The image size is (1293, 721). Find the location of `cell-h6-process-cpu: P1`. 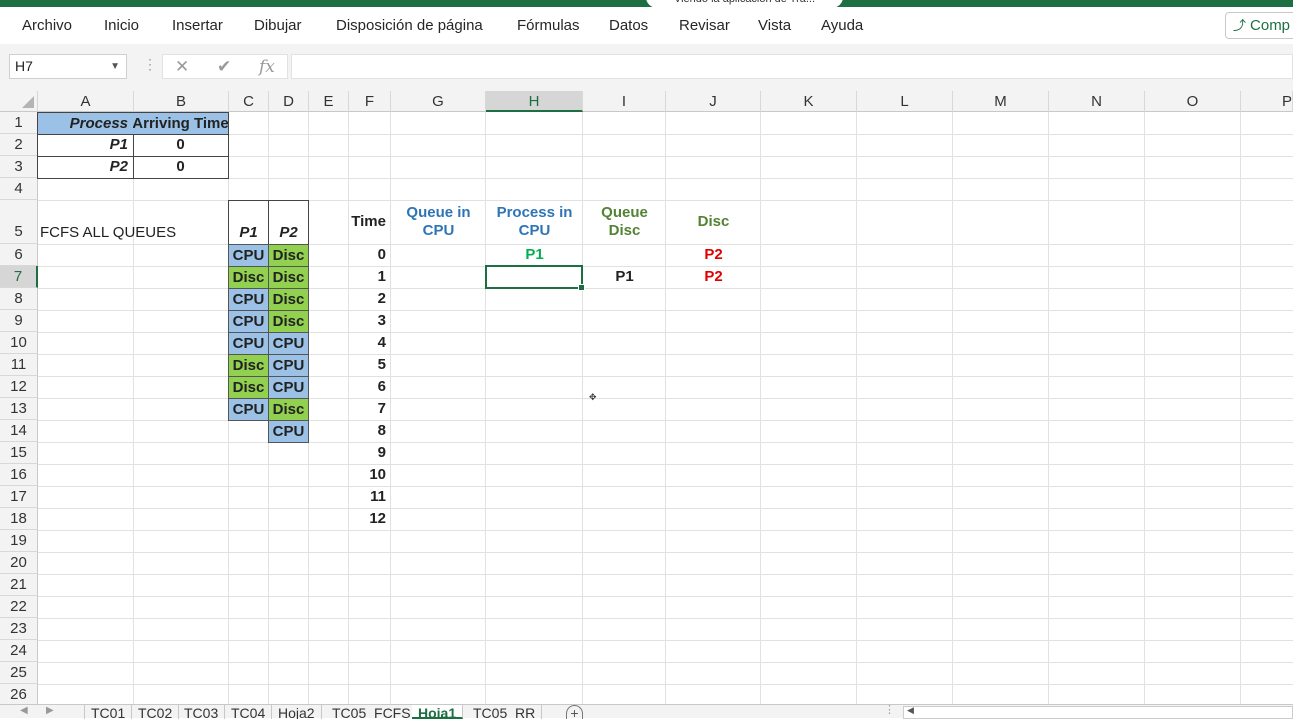

cell-h6-process-cpu: P1 is located at coordinates (534, 255).